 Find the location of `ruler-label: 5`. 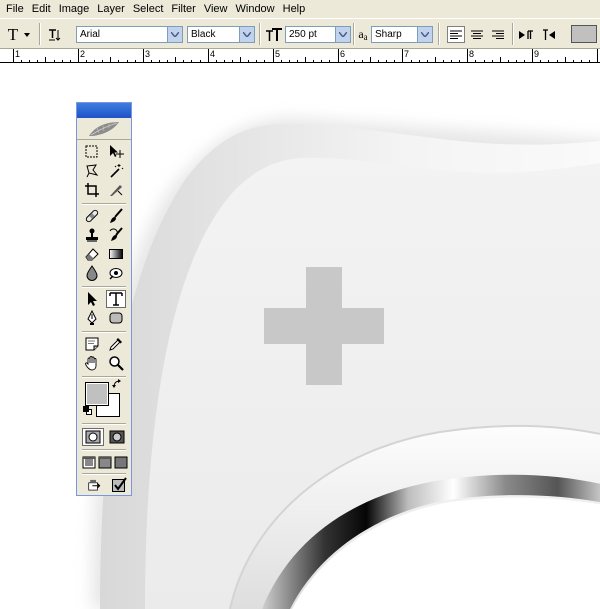

ruler-label: 5 is located at coordinates (278, 54).